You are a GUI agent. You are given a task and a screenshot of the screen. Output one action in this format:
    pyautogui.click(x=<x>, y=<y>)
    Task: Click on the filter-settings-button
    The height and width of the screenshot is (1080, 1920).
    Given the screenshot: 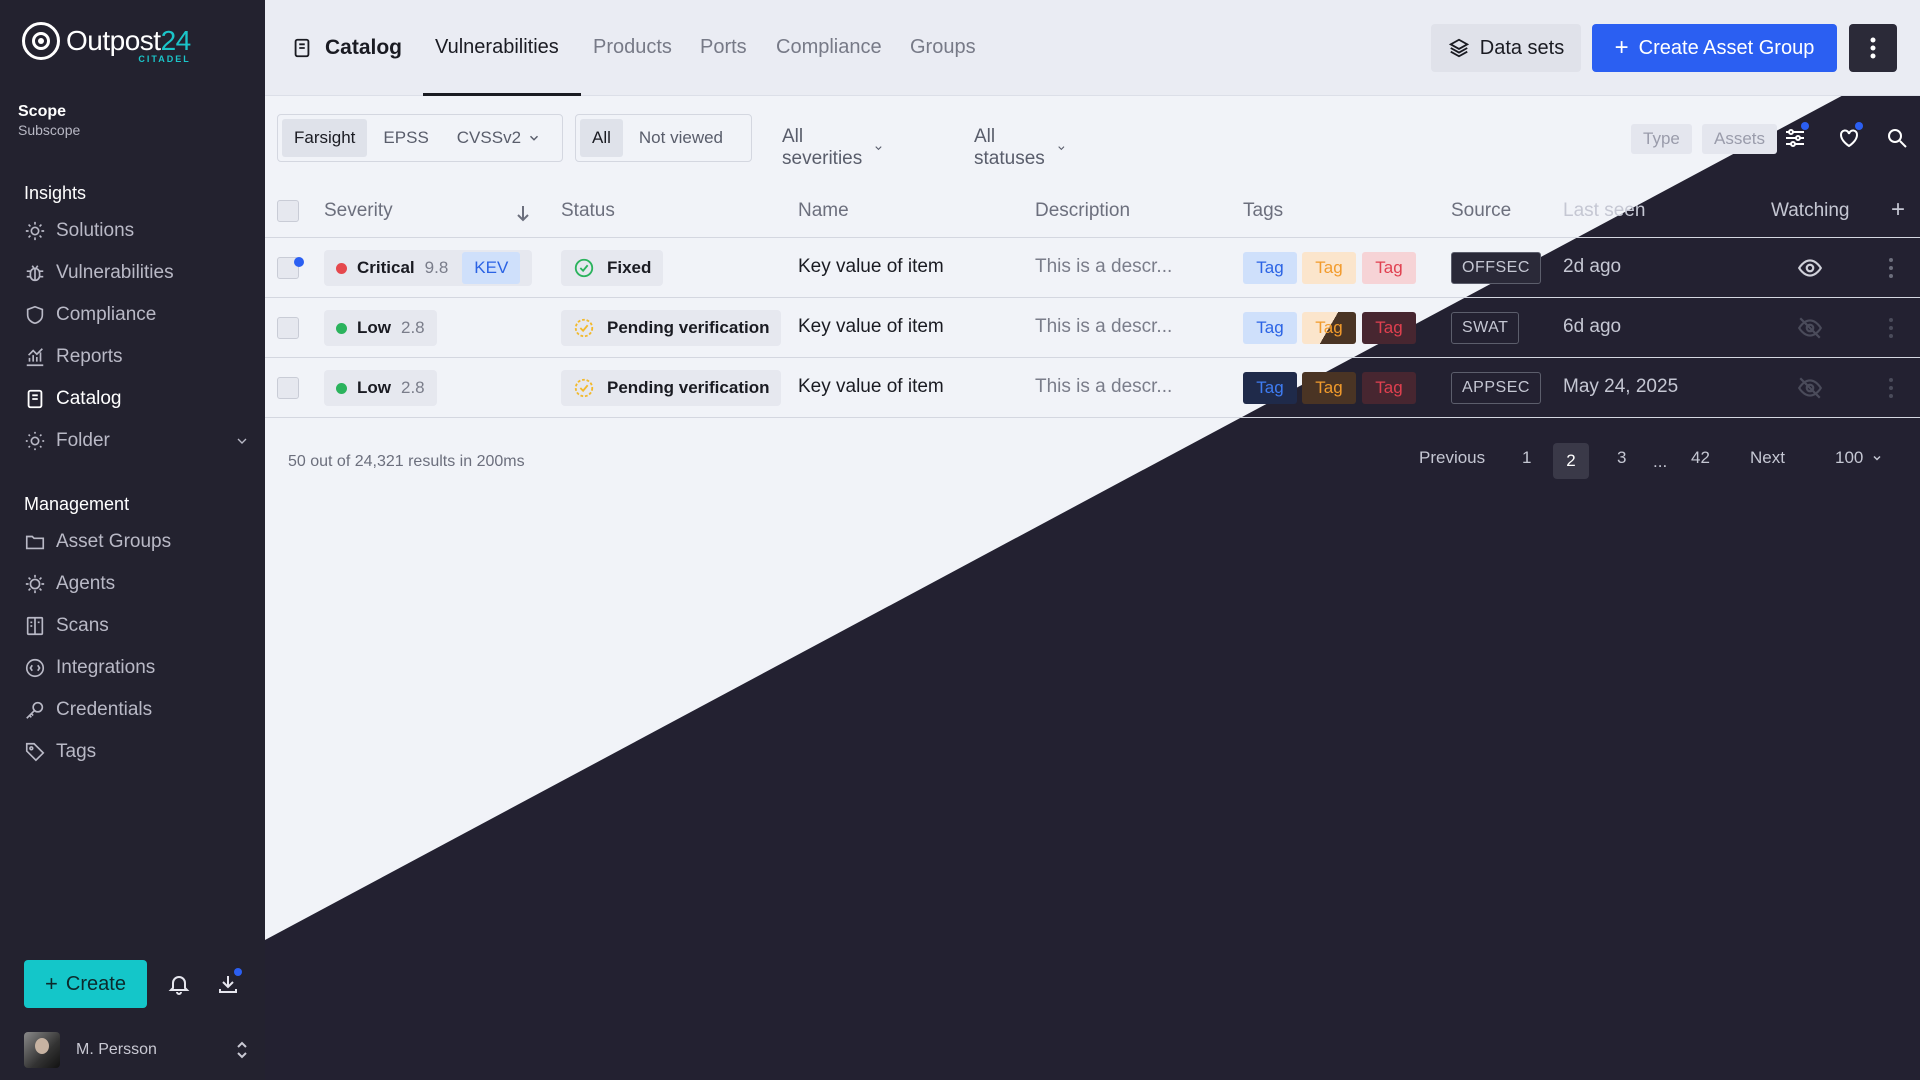 What is the action you would take?
    pyautogui.click(x=1796, y=138)
    